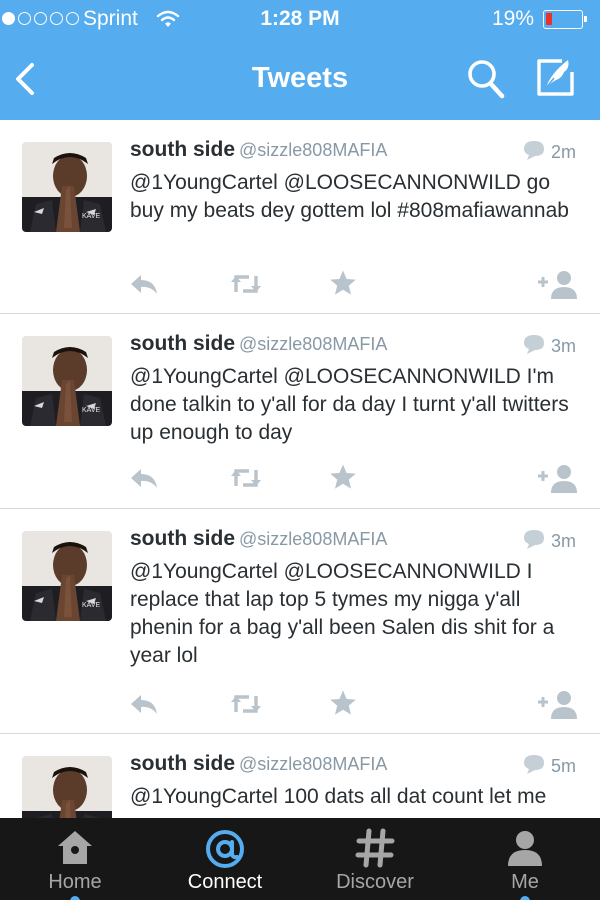 The image size is (600, 900). What do you see at coordinates (375, 848) in the screenshot?
I see `hashtag-icon` at bounding box center [375, 848].